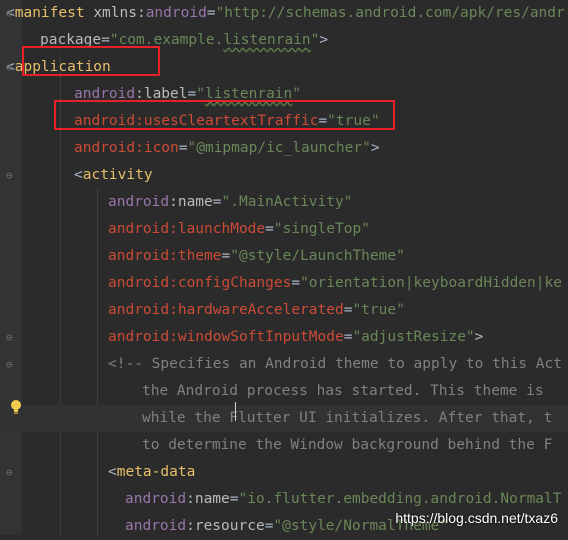 The image size is (568, 540). Describe the element at coordinates (200, 283) in the screenshot. I see `code-token: android:configChanges` at that location.